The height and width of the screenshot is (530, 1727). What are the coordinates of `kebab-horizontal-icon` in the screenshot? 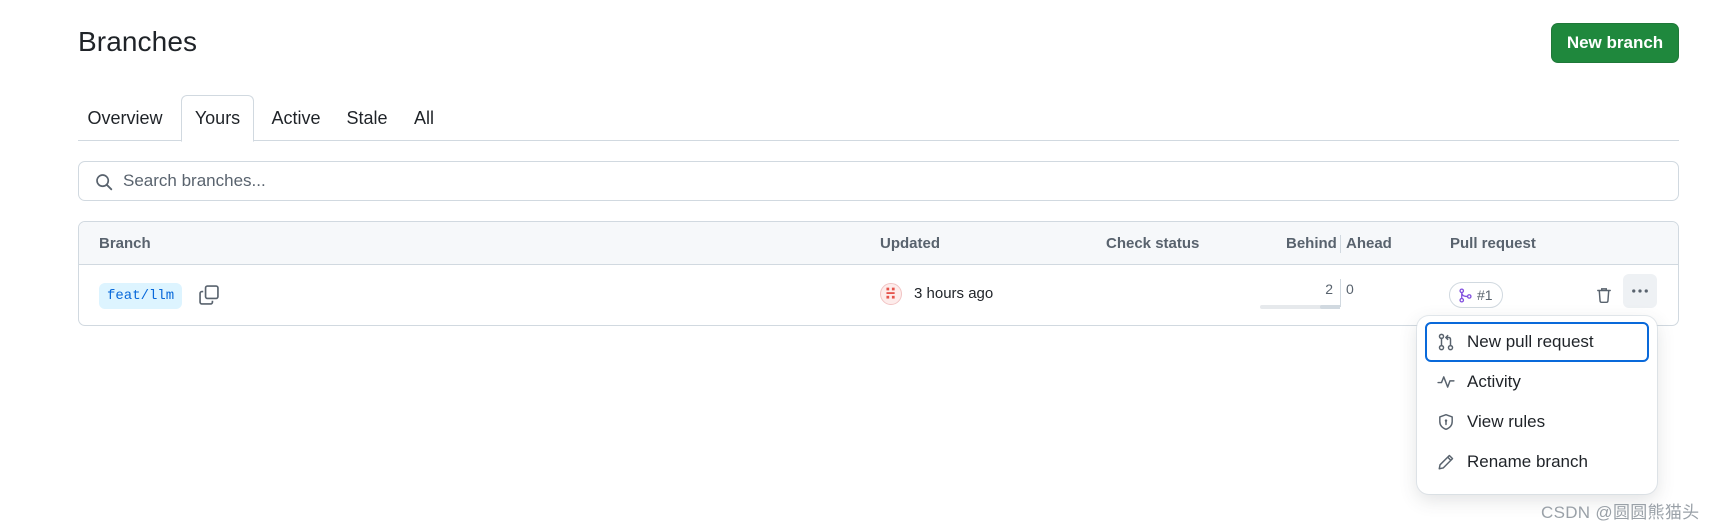 It's located at (1640, 291).